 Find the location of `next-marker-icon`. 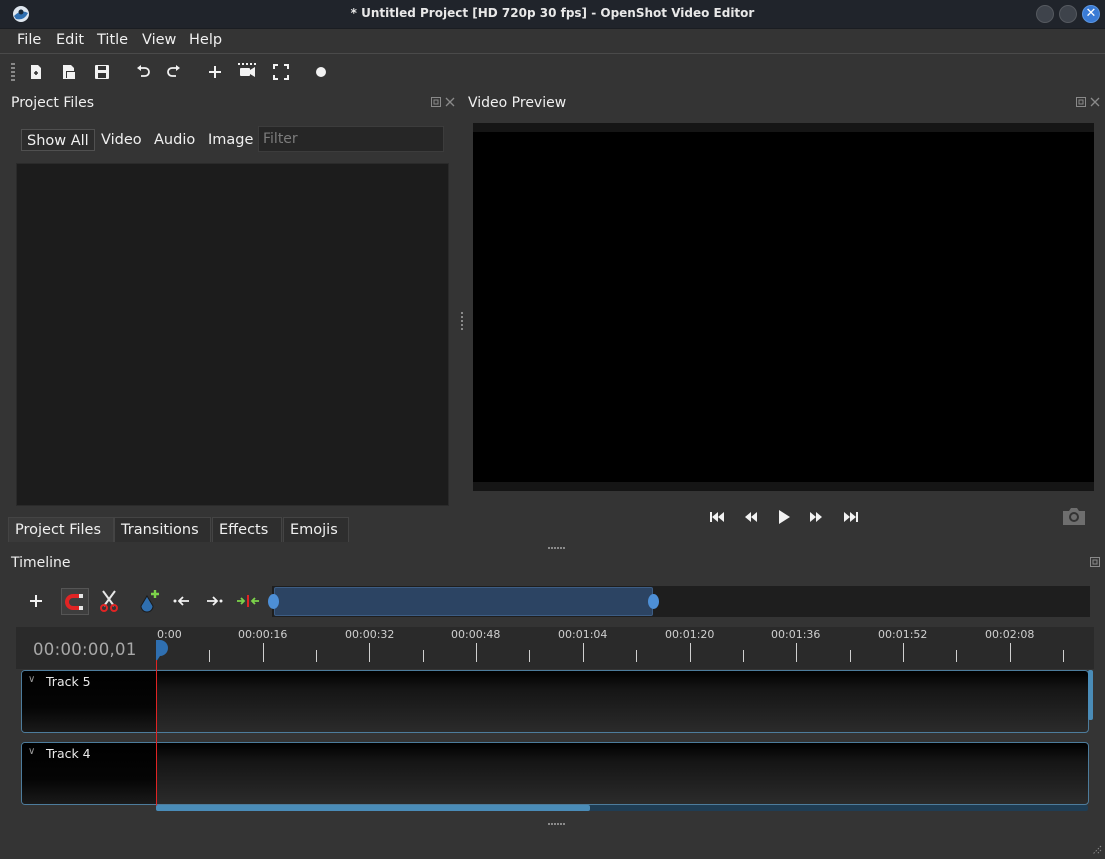

next-marker-icon is located at coordinates (214, 601).